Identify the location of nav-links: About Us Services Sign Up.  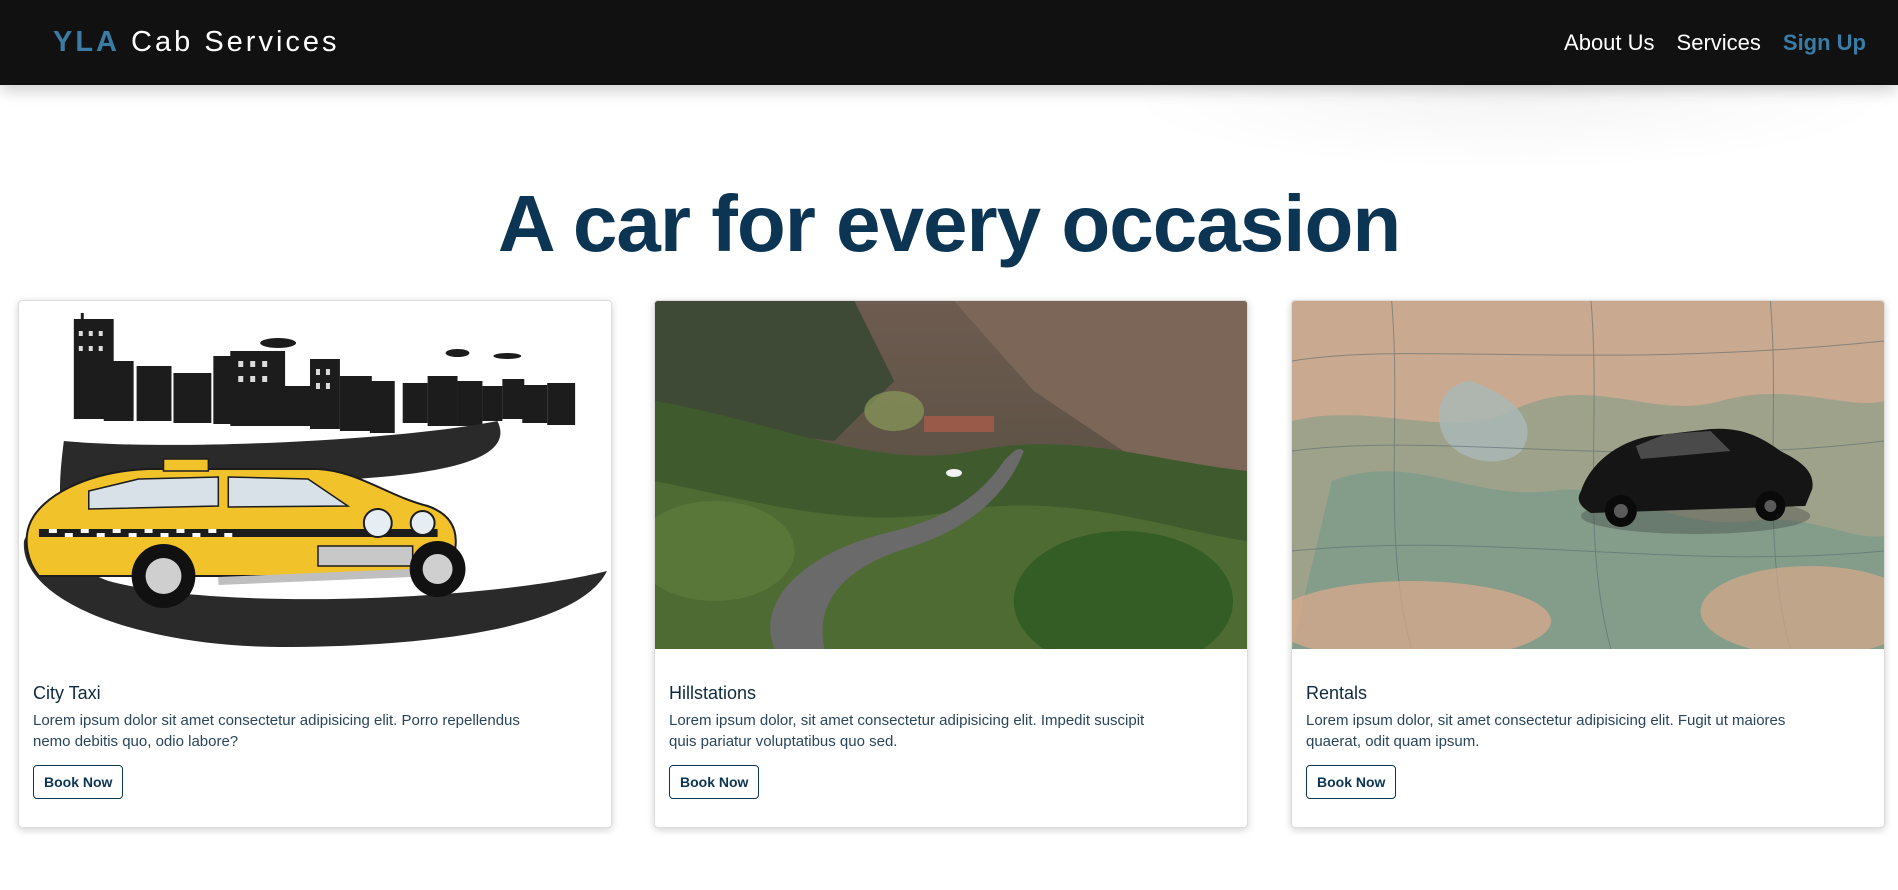
(1715, 43).